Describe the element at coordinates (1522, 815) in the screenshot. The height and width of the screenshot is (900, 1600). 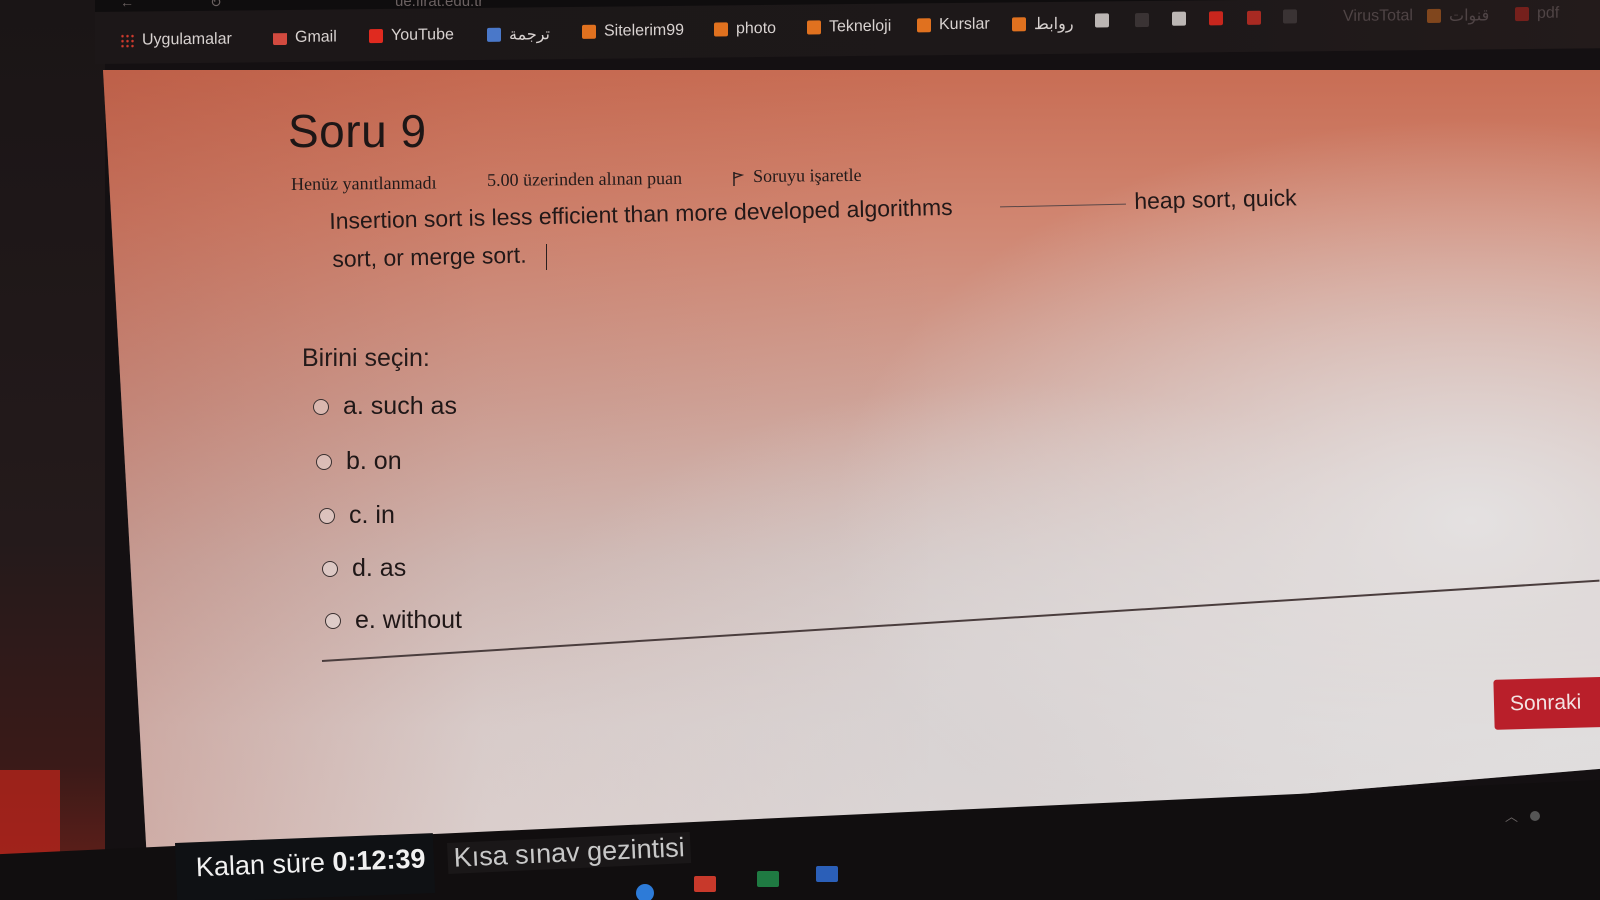
I see `system-tray: ︿` at that location.